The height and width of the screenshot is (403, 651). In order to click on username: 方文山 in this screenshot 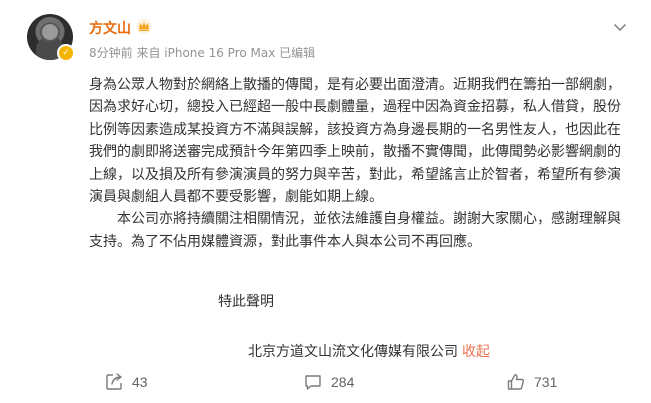, I will do `click(110, 28)`.